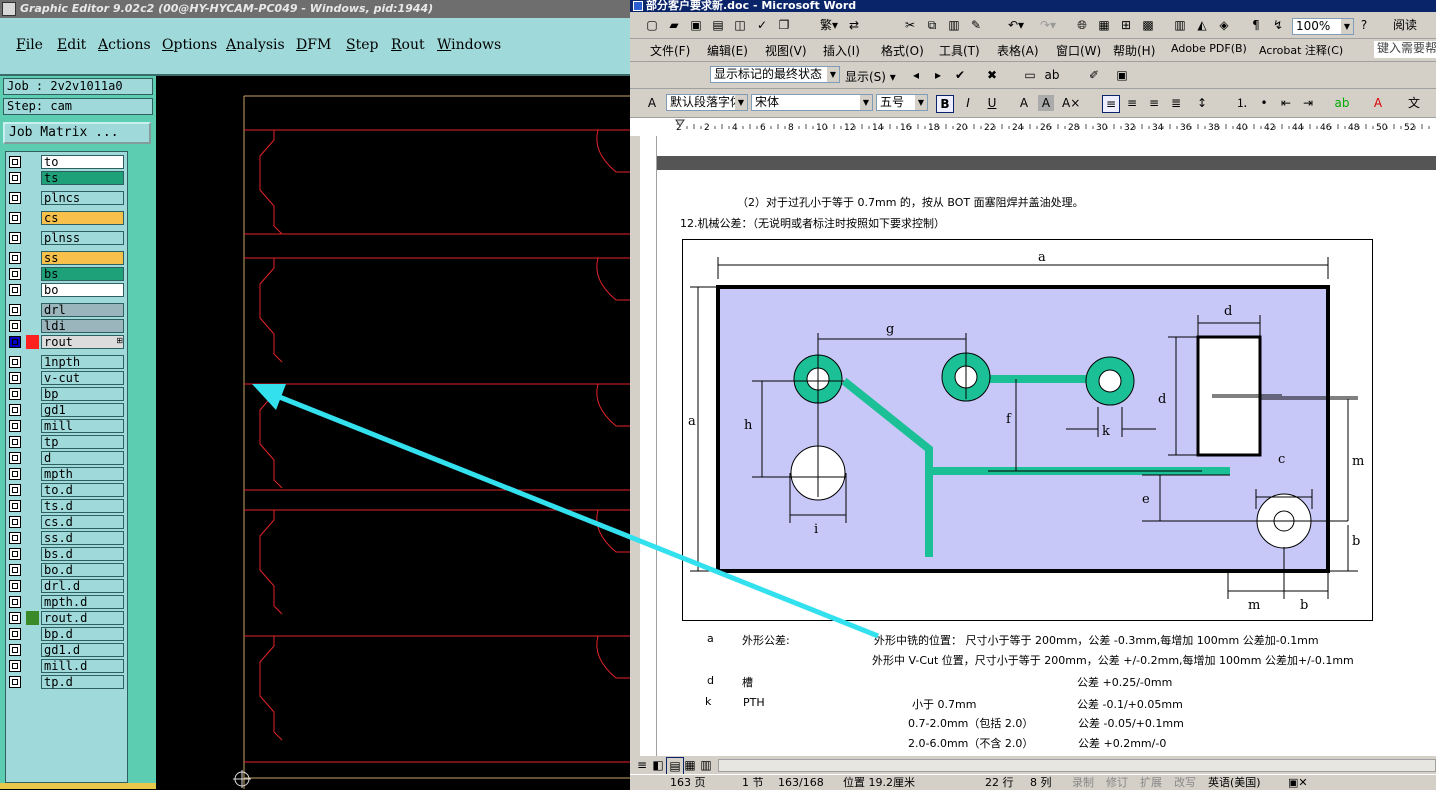 This screenshot has height=790, width=1436. Describe the element at coordinates (870, 76) in the screenshot. I see `show-markup-button: 显示(S) ▾` at that location.